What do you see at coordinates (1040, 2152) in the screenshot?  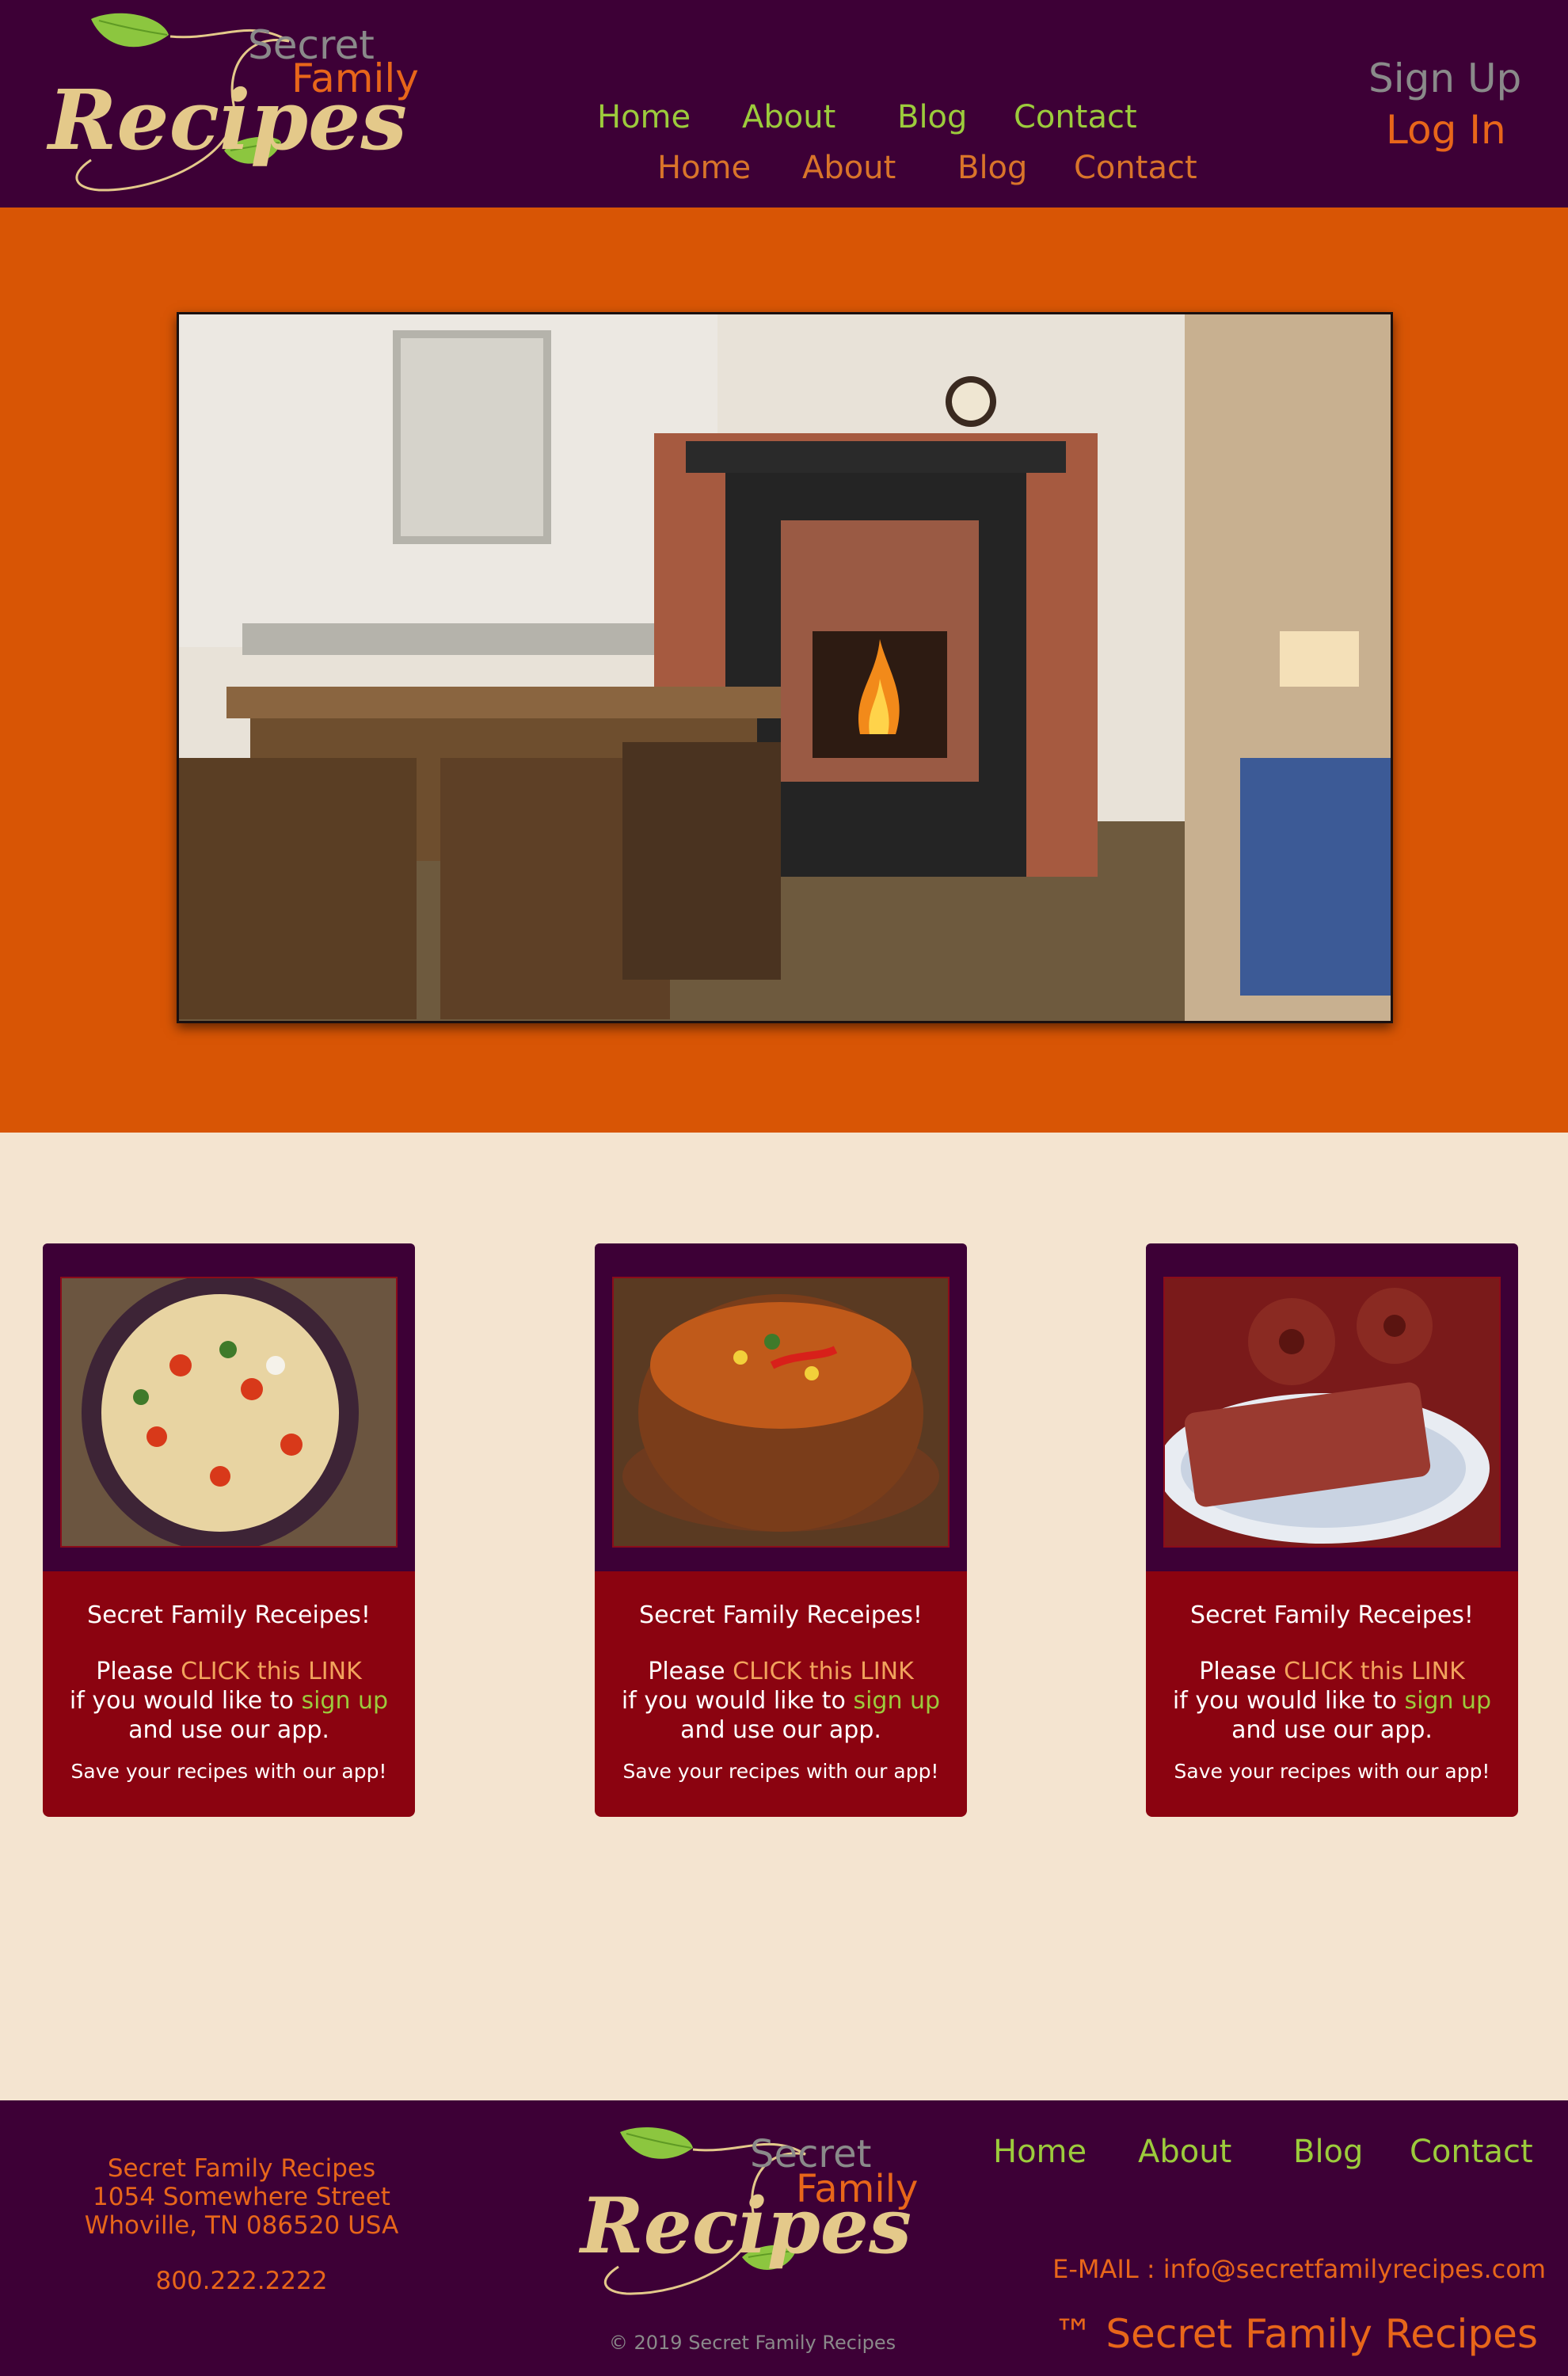 I see `footer-nav-home-link: Home` at bounding box center [1040, 2152].